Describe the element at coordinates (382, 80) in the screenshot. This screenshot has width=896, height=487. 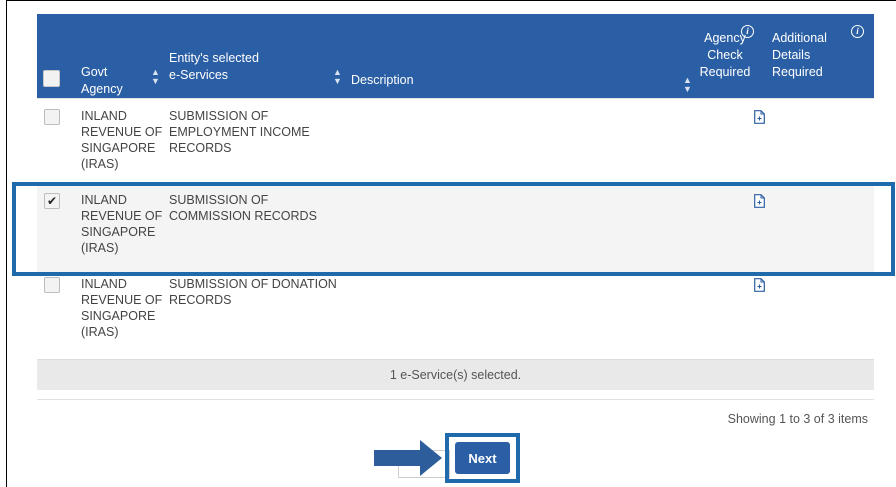
I see `header-description: Description` at that location.